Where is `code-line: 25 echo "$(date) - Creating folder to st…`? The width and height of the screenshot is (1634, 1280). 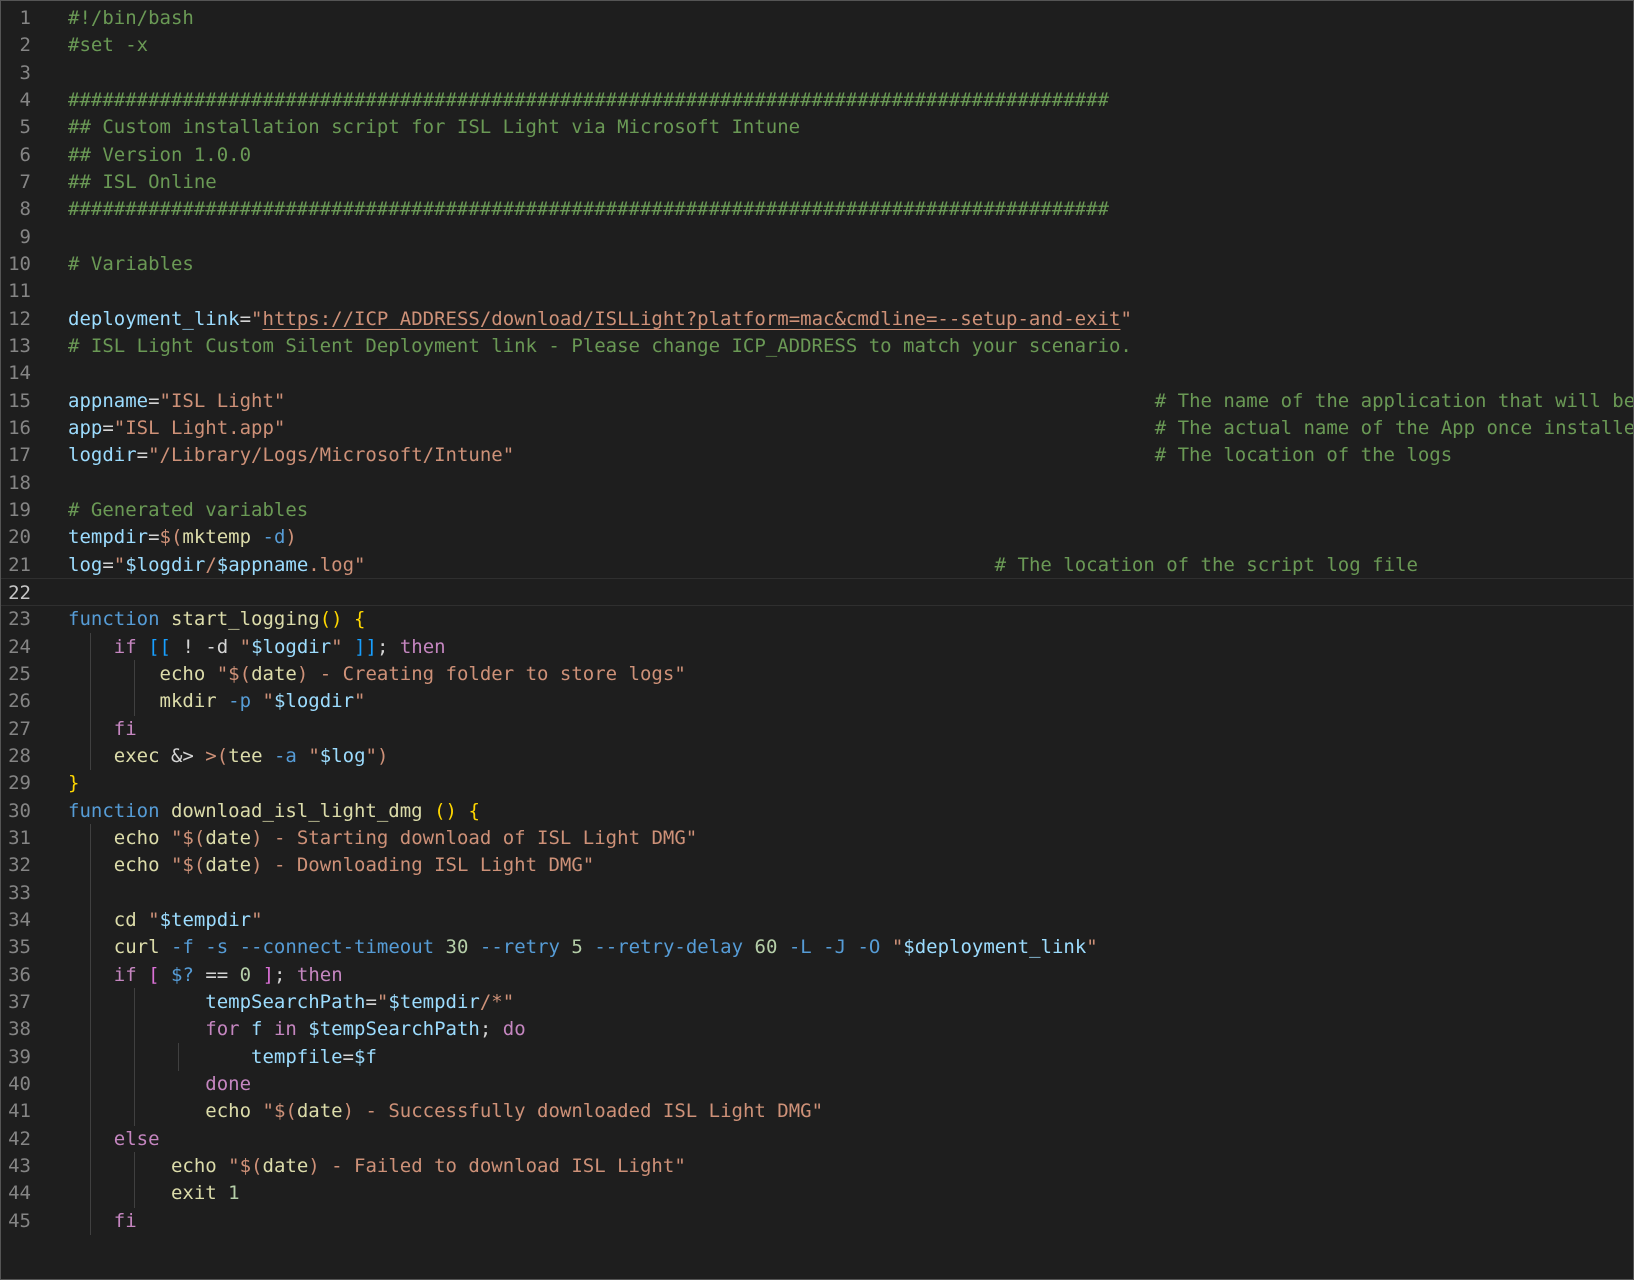 code-line: 25 echo "$(date) - Creating folder to st… is located at coordinates (817, 674).